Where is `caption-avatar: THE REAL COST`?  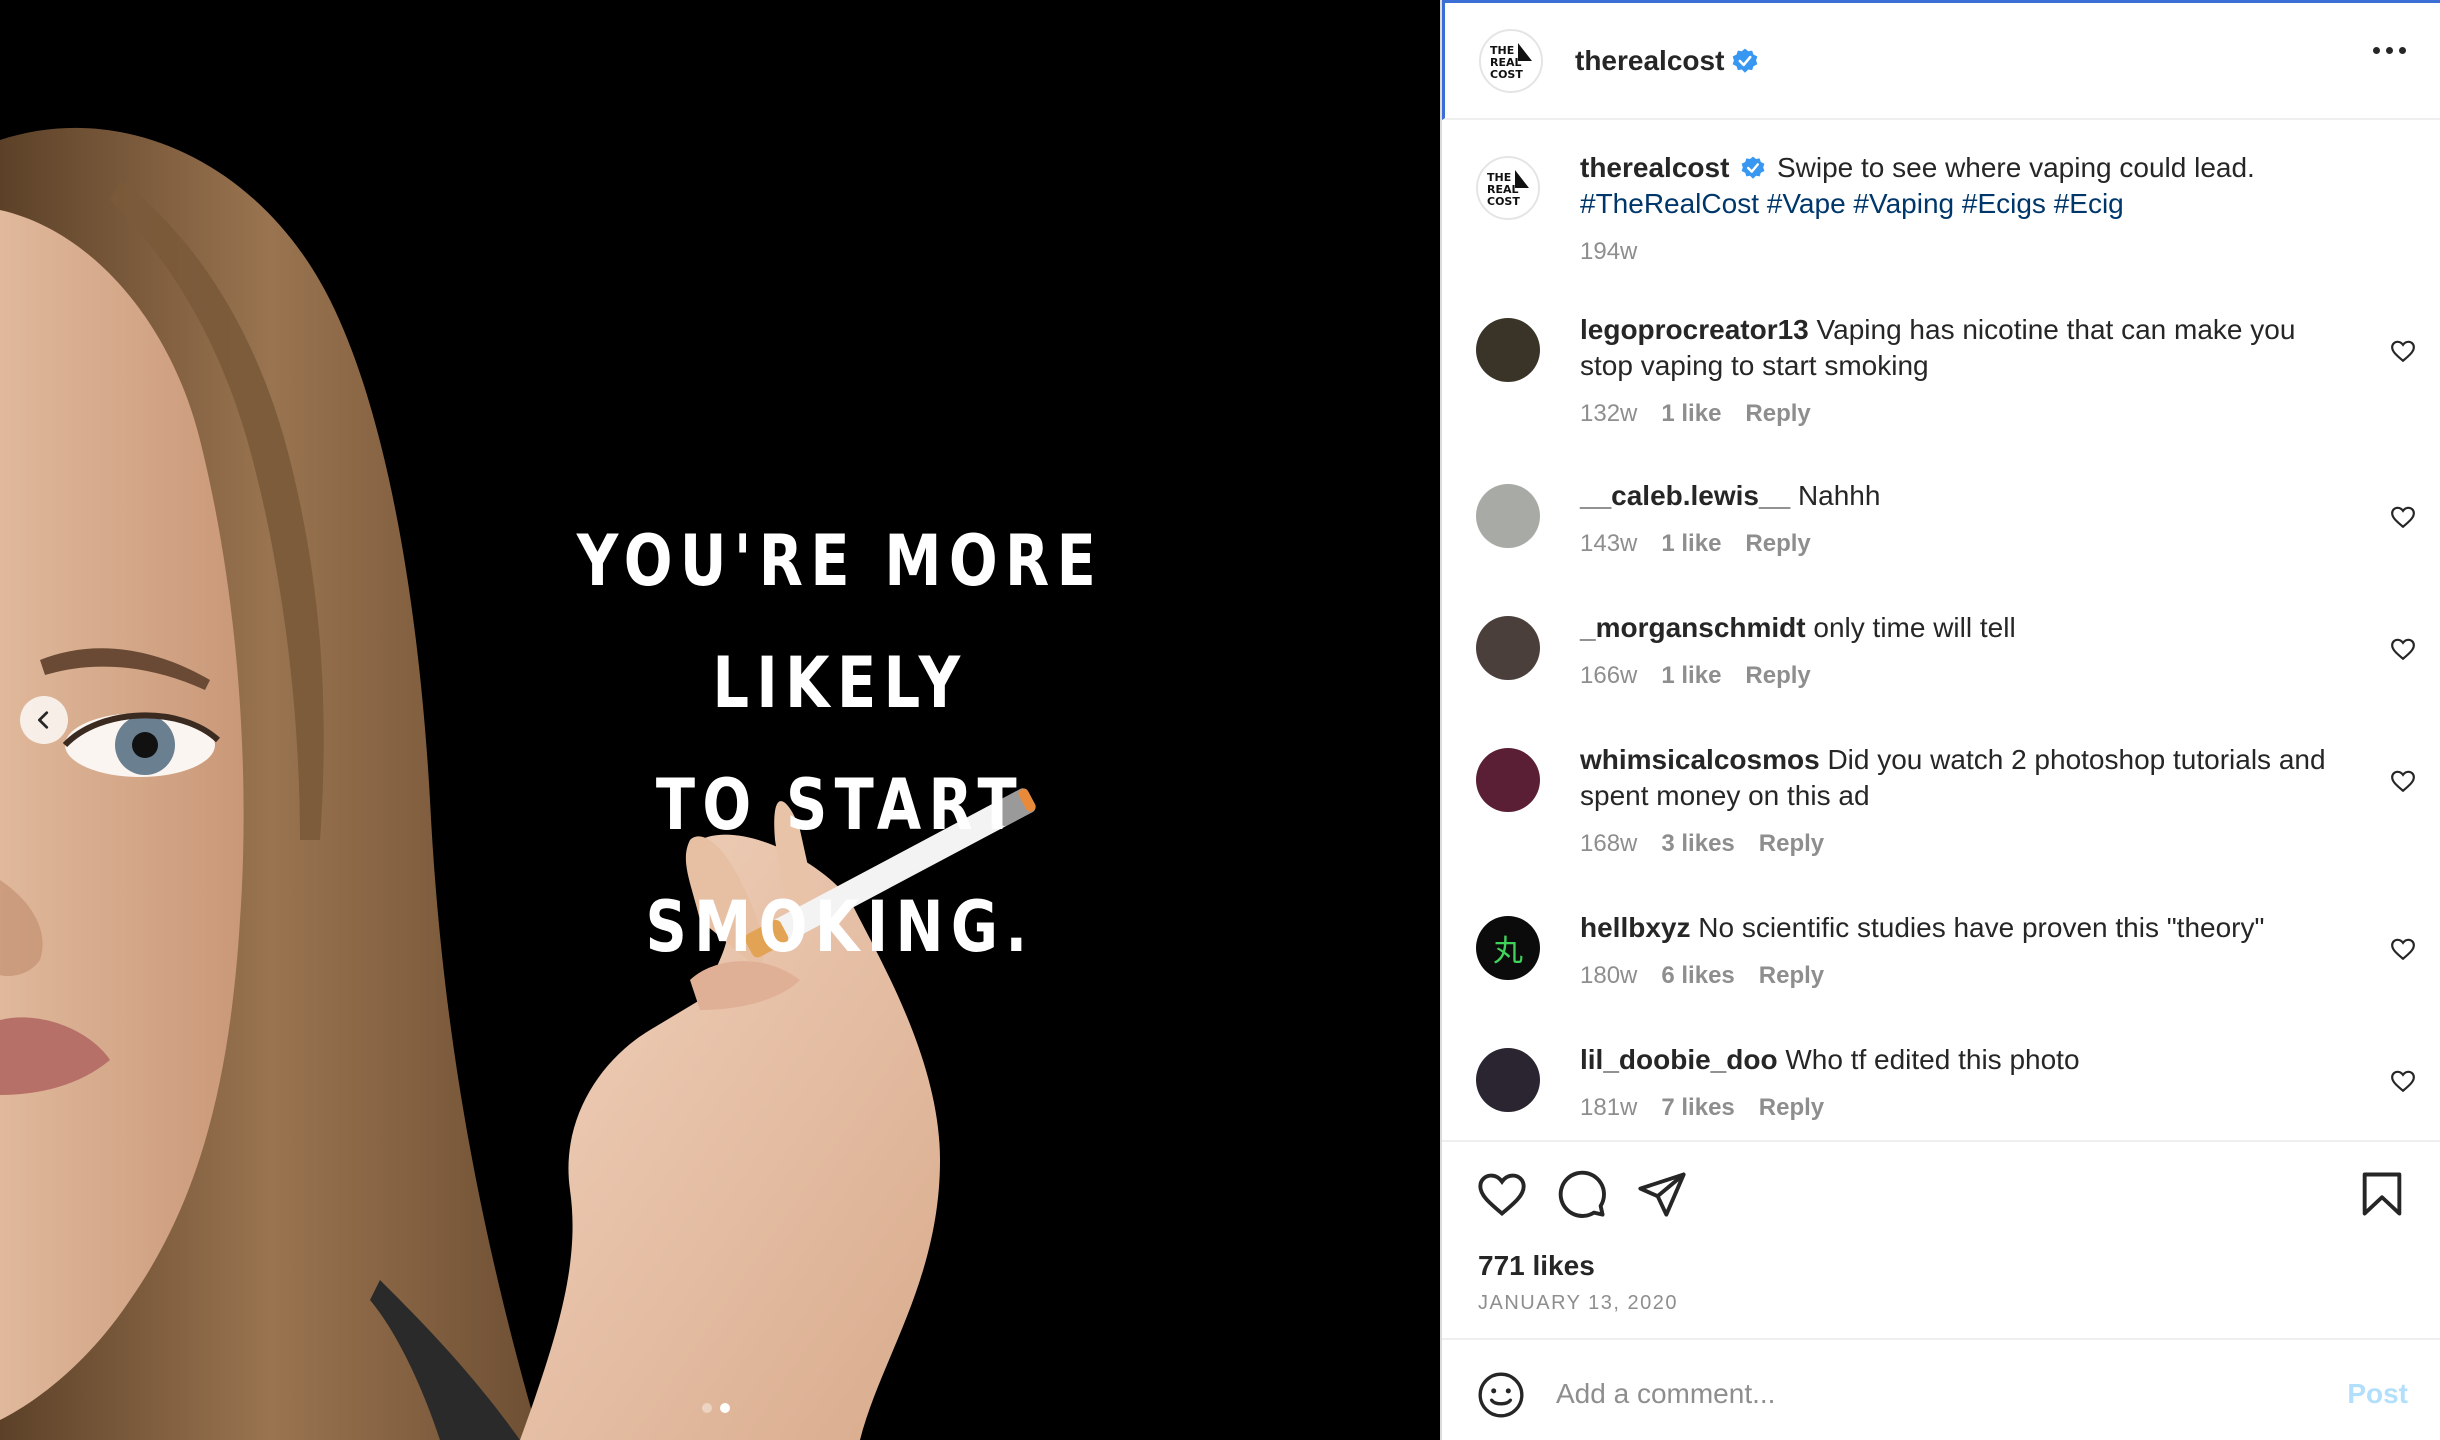
caption-avatar: THE REAL COST is located at coordinates (1508, 188).